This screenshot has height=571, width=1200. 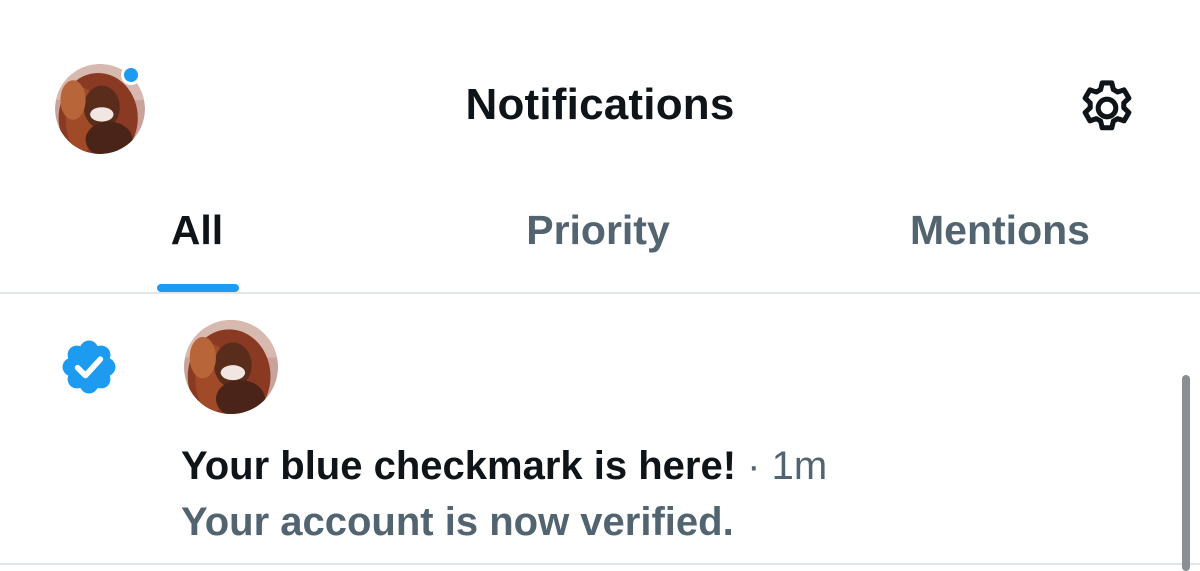 What do you see at coordinates (799, 466) in the screenshot?
I see `timestamp: 1m` at bounding box center [799, 466].